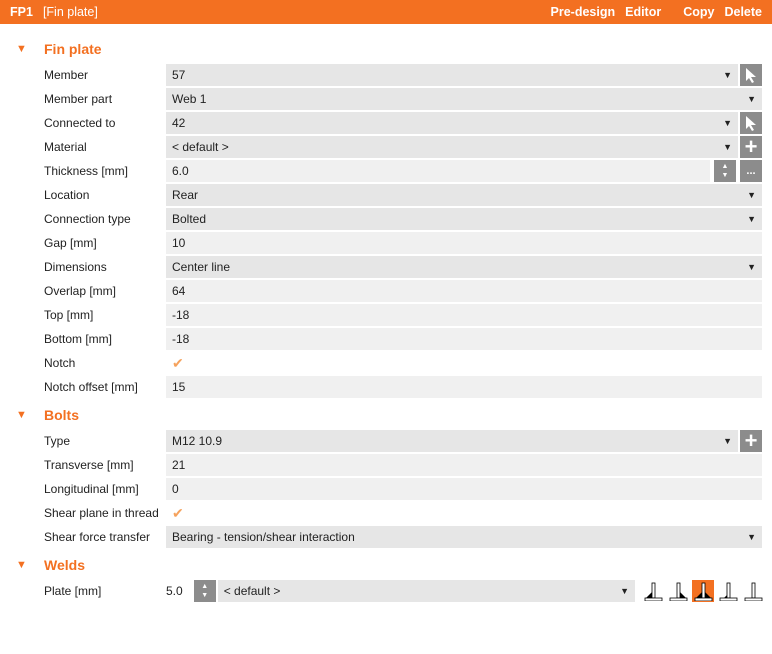 The height and width of the screenshot is (654, 772). Describe the element at coordinates (66, 75) in the screenshot. I see `field-label: Member` at that location.